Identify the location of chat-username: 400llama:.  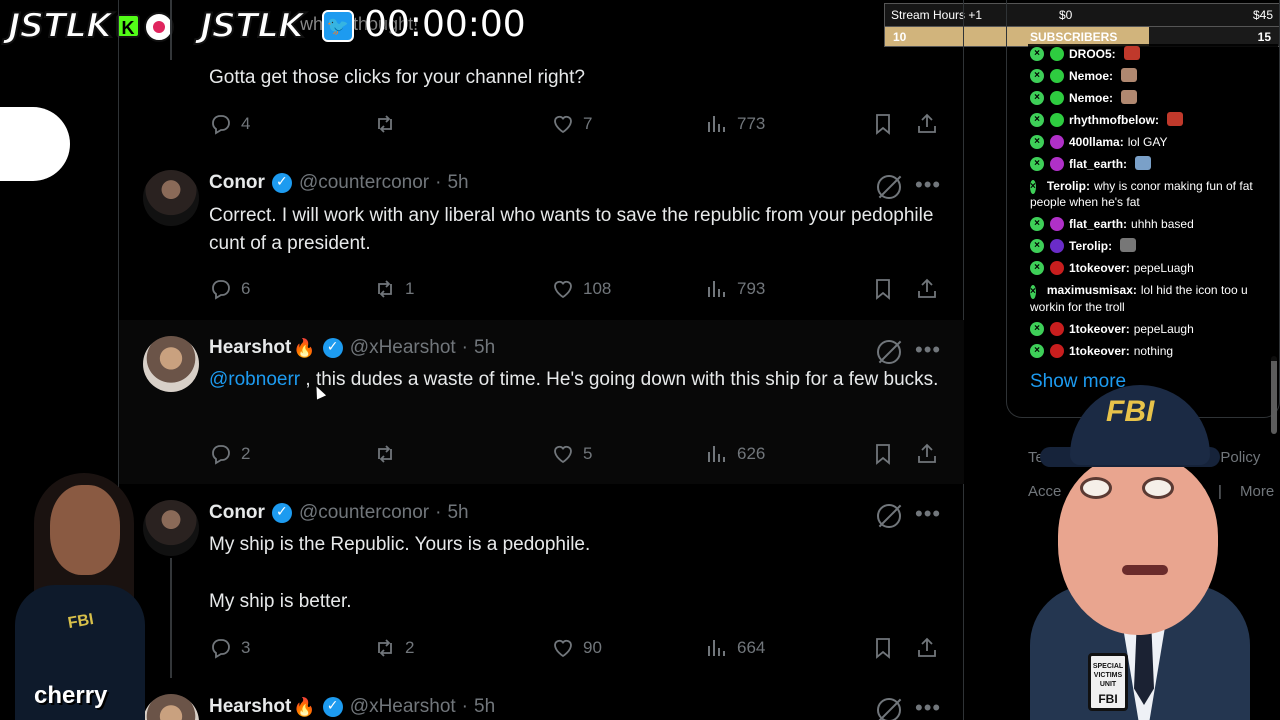
(1096, 142).